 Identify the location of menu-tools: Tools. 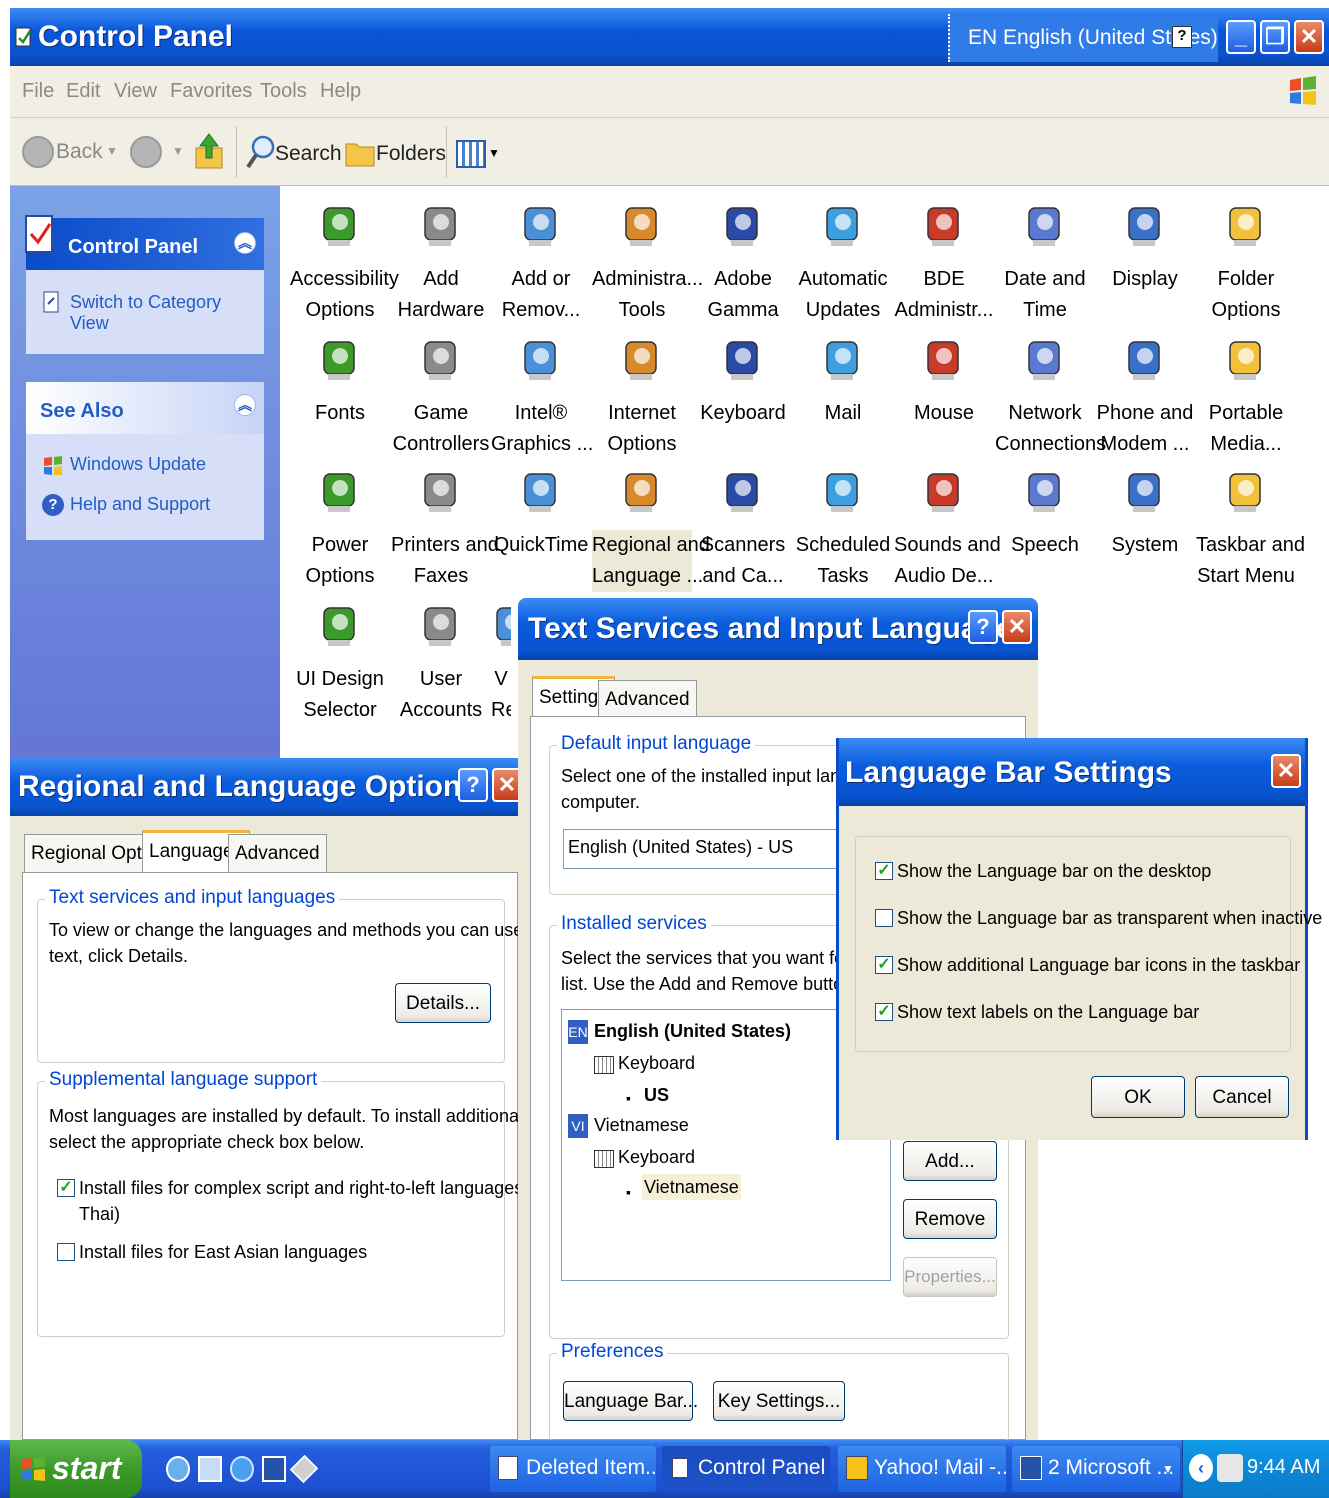
(283, 91).